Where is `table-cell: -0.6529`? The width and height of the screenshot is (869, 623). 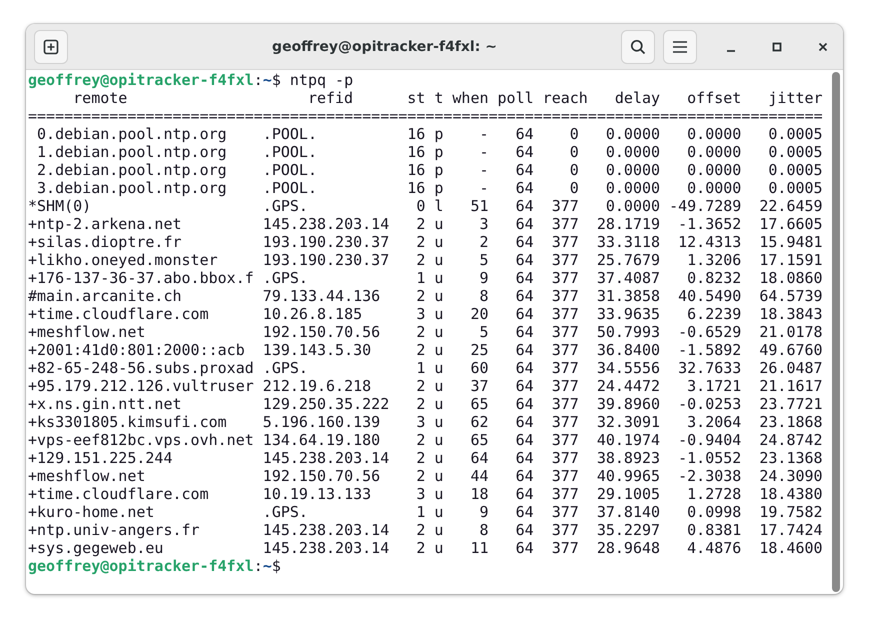
table-cell: -0.6529 is located at coordinates (710, 332).